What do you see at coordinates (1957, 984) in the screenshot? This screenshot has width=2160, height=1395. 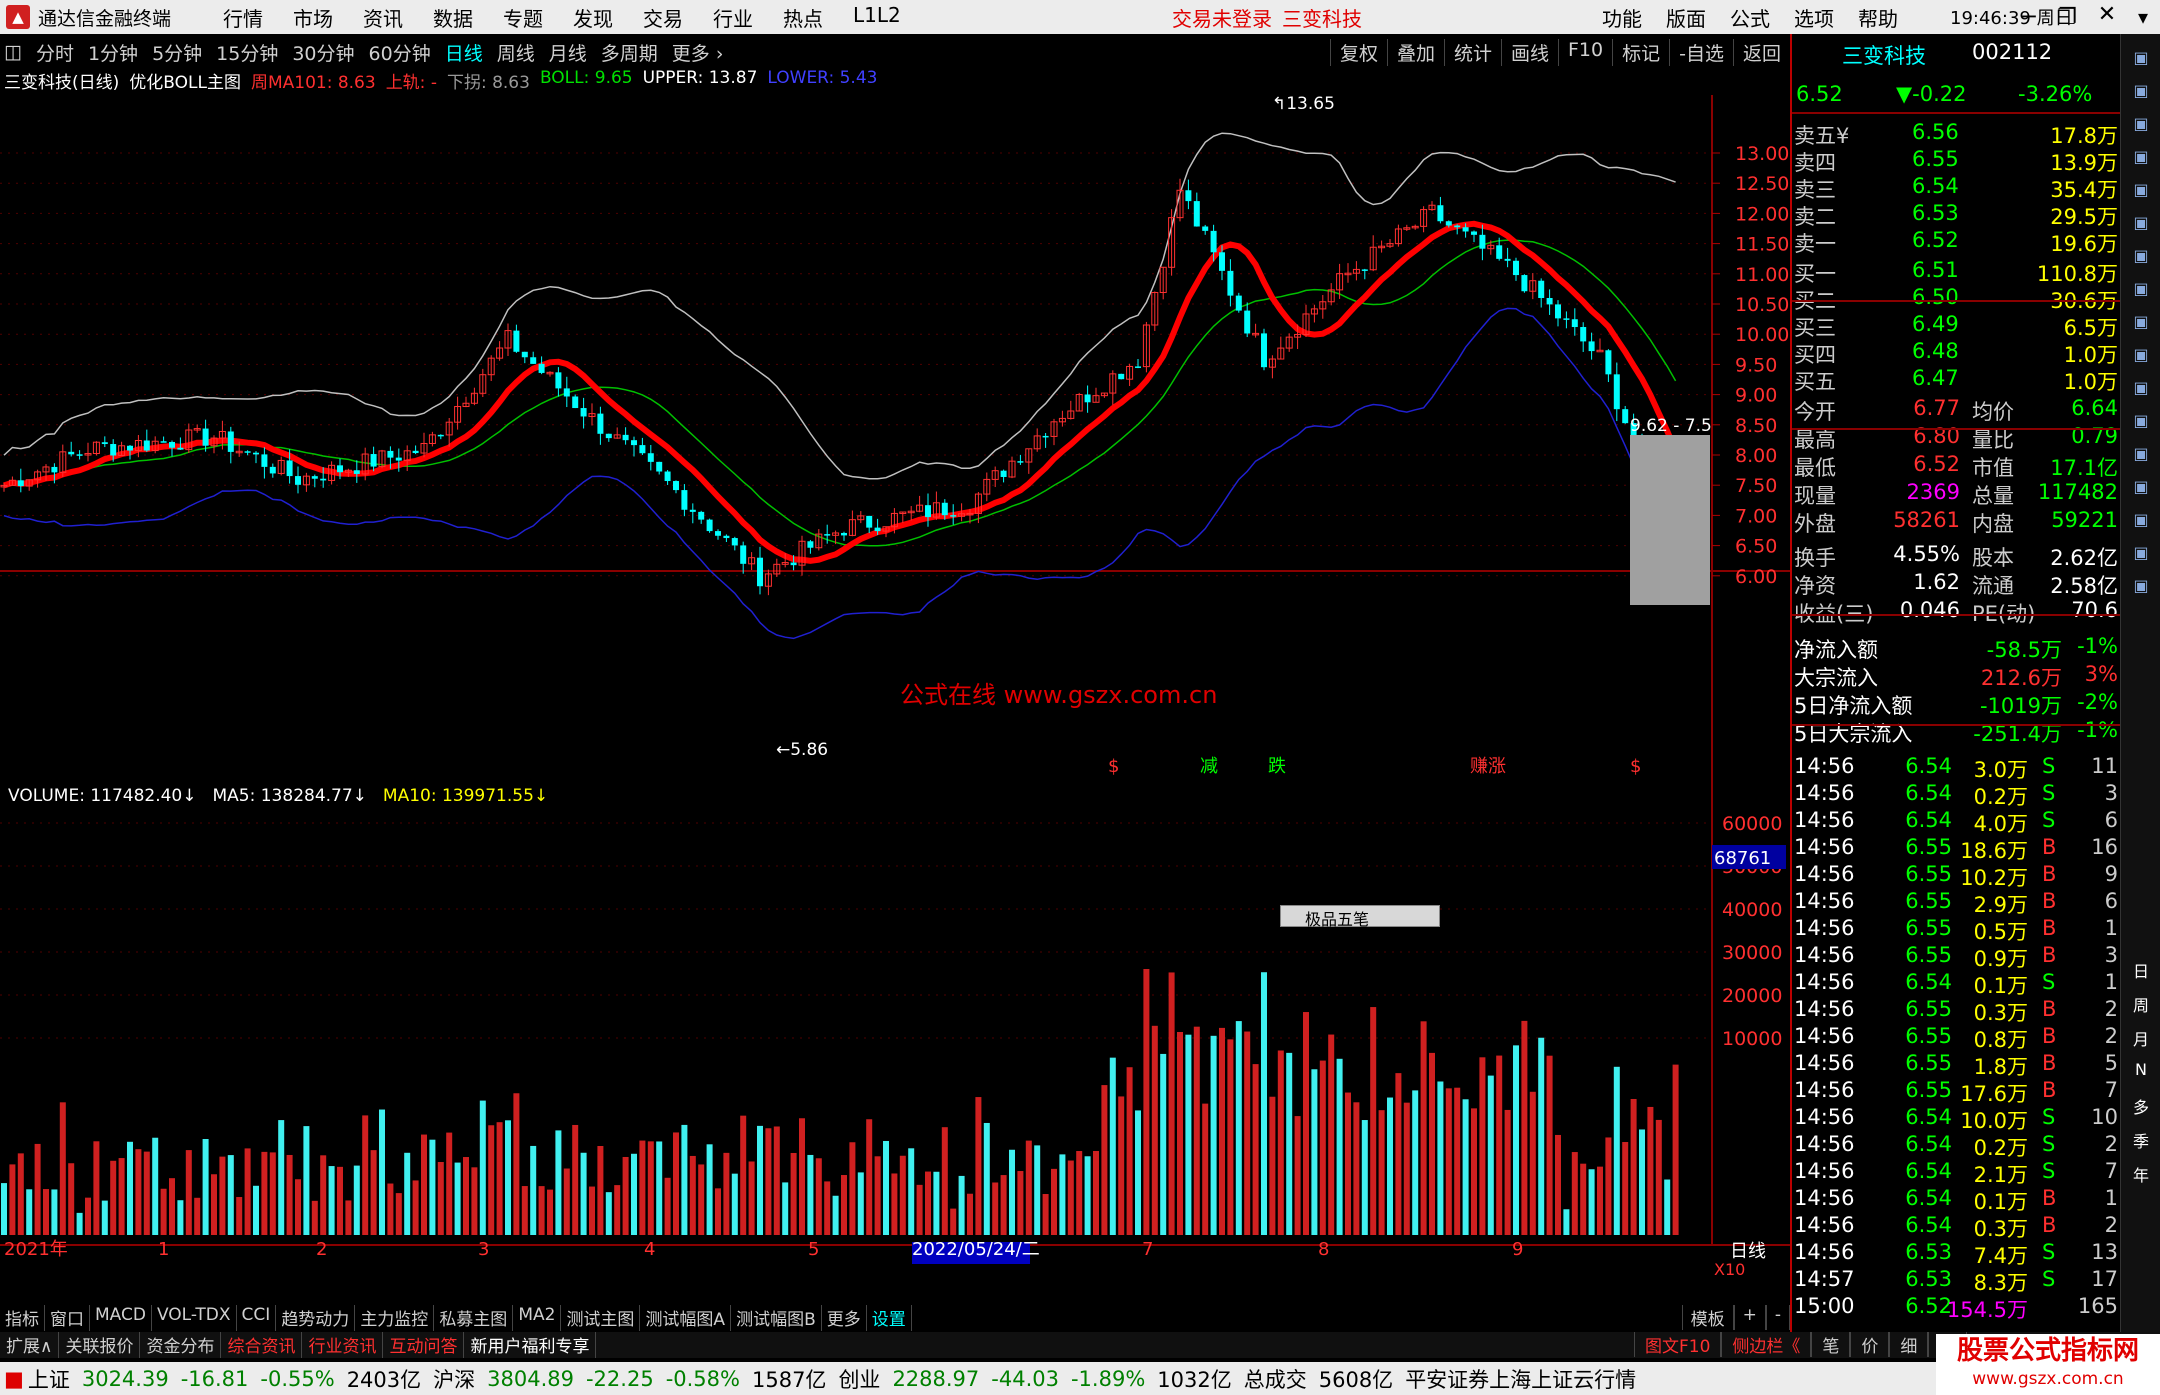 I see `tick-row: 14:56 6.54 0.1万 S 1` at bounding box center [1957, 984].